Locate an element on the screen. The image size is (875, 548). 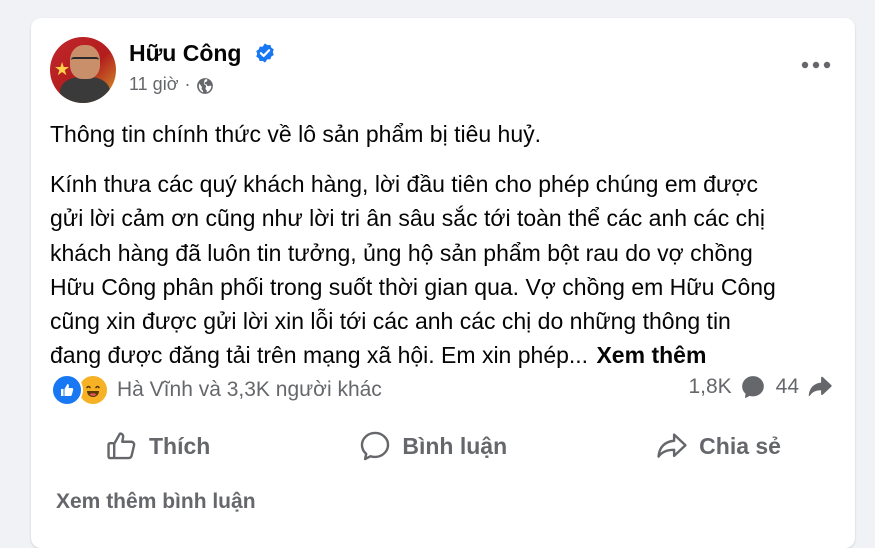
more-dots-icon is located at coordinates (816, 65).